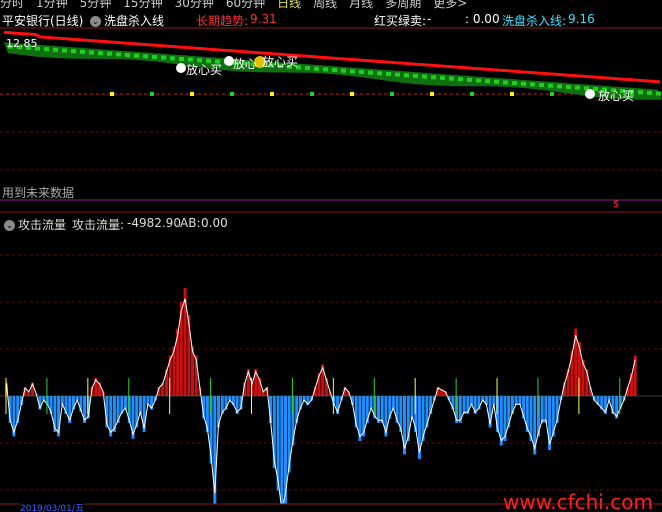  I want to click on attack-flow-label: 攻击流量:, so click(98, 225).